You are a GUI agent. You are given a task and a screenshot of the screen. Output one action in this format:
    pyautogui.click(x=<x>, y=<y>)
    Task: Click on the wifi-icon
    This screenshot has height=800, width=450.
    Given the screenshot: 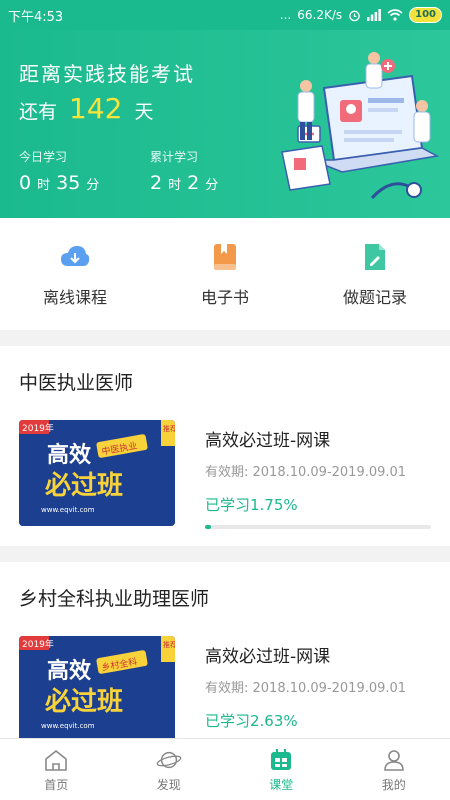 What is the action you would take?
    pyautogui.click(x=395, y=15)
    